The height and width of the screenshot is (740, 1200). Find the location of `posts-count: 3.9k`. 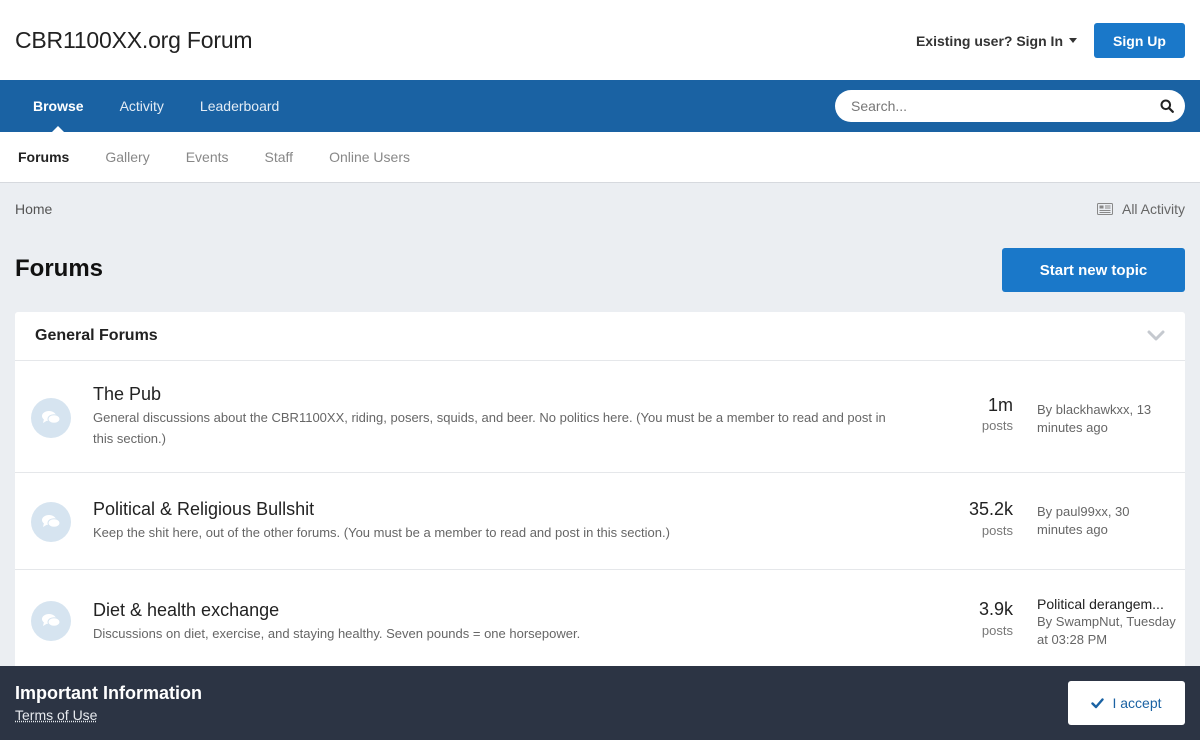

posts-count: 3.9k is located at coordinates (995, 609).